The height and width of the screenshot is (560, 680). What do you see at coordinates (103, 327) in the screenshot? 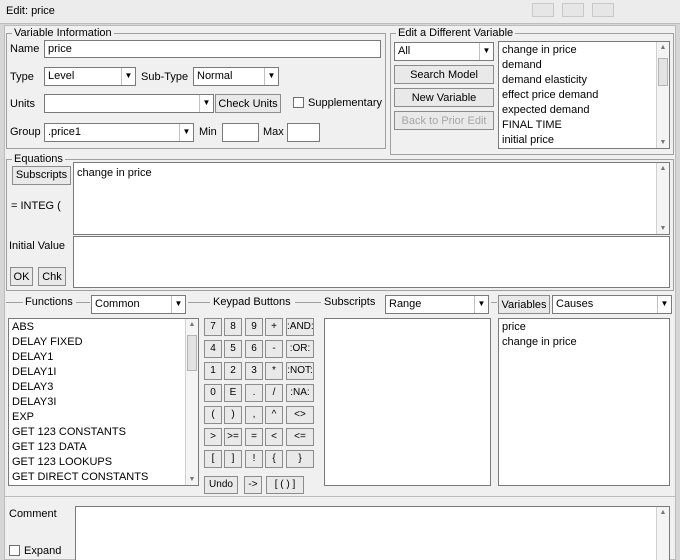
I see `list-item: ABS` at bounding box center [103, 327].